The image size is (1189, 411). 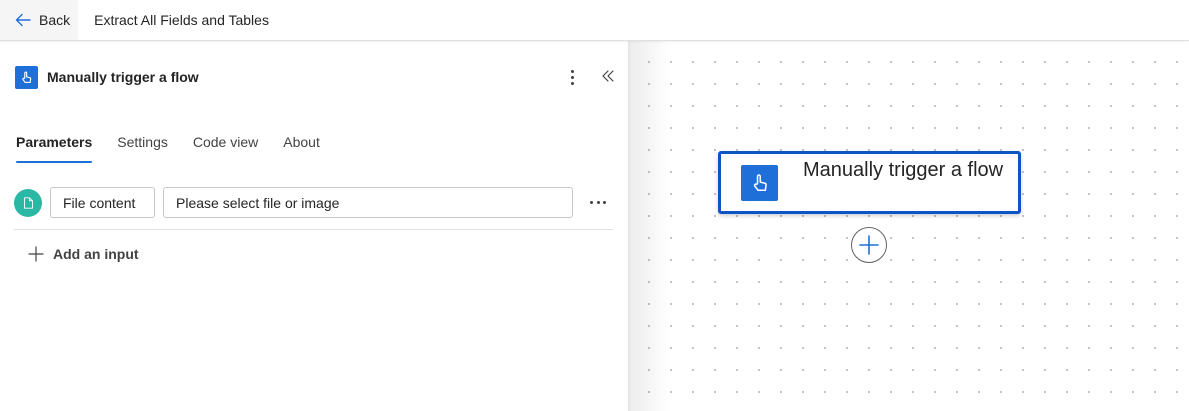 I want to click on top-bar: Back Extract All Fields and Tables, so click(x=594, y=20).